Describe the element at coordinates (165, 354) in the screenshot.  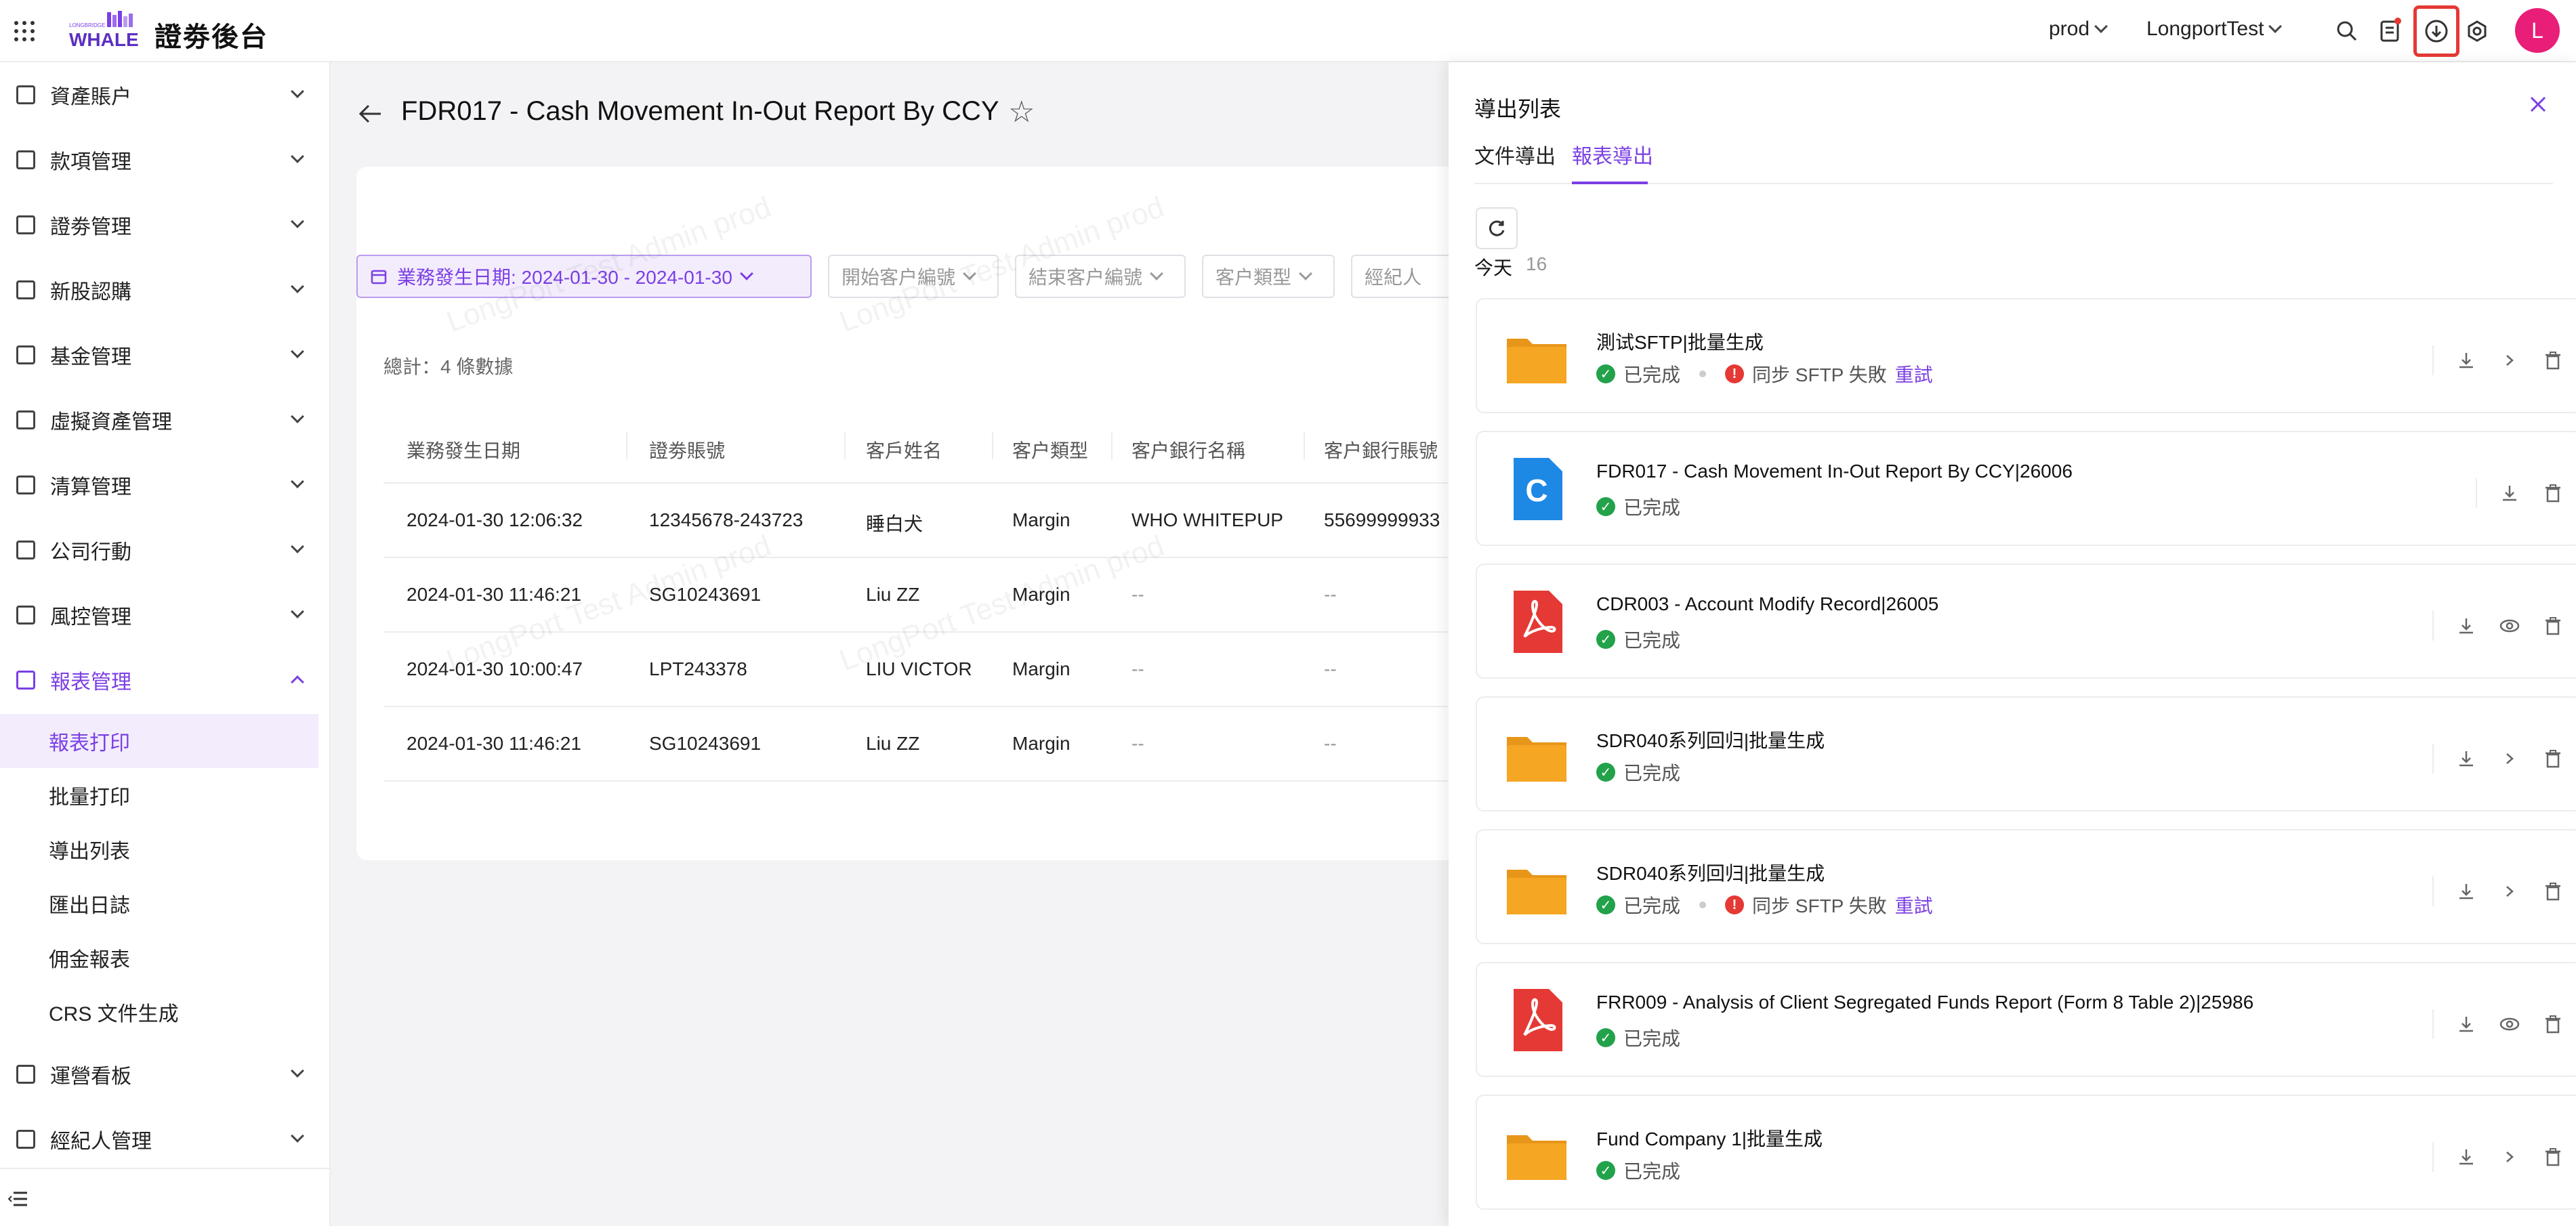
I see `sidebar-item-fund-mgmt: 基金管理` at that location.